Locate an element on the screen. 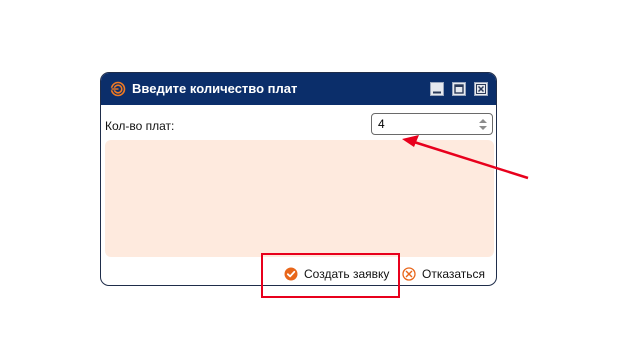 The image size is (618, 357). annotation-highlight-box is located at coordinates (330, 275).